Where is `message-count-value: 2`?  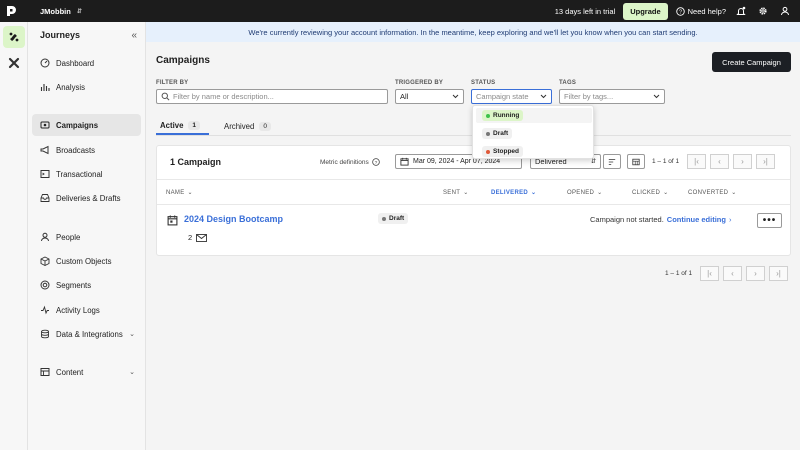
message-count-value: 2 is located at coordinates (190, 237).